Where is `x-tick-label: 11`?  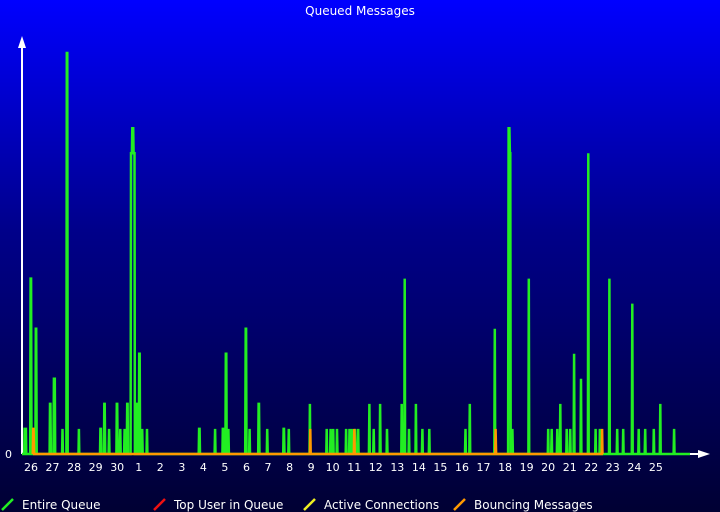
x-tick-label: 11 is located at coordinates (354, 467).